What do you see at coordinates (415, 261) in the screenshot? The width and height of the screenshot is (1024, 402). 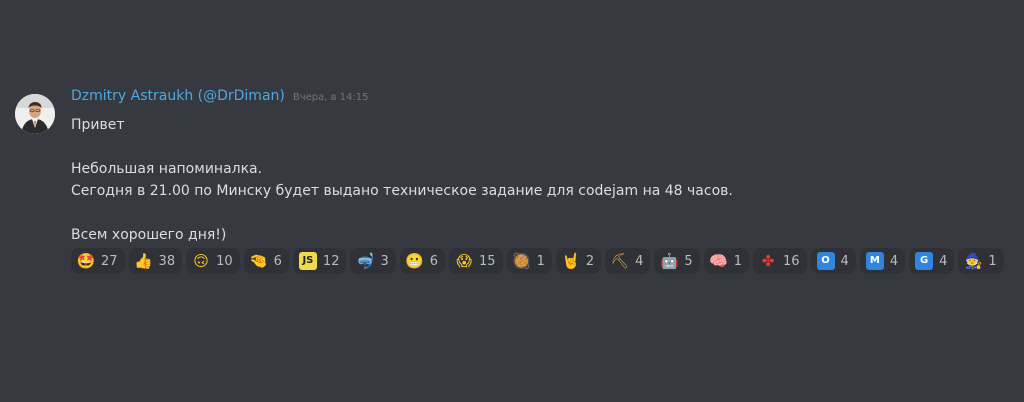 I see `grimacing-icon: 😬` at bounding box center [415, 261].